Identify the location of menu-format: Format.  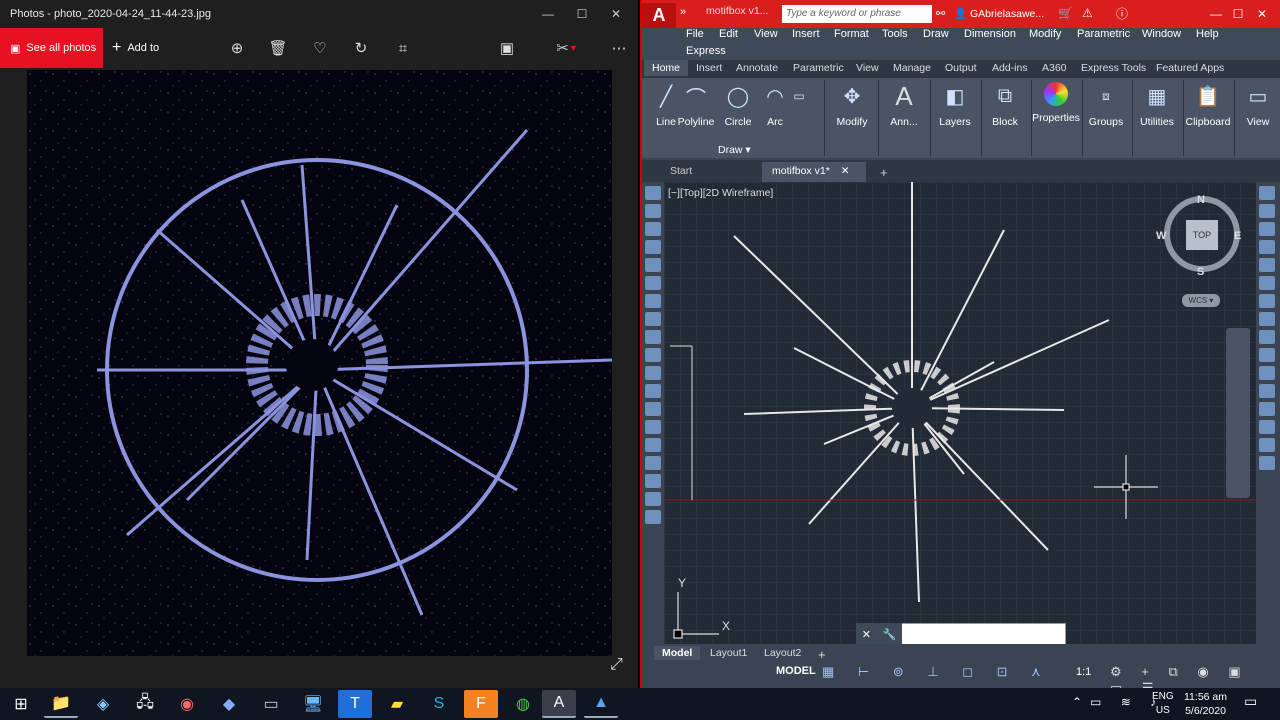
(851, 34).